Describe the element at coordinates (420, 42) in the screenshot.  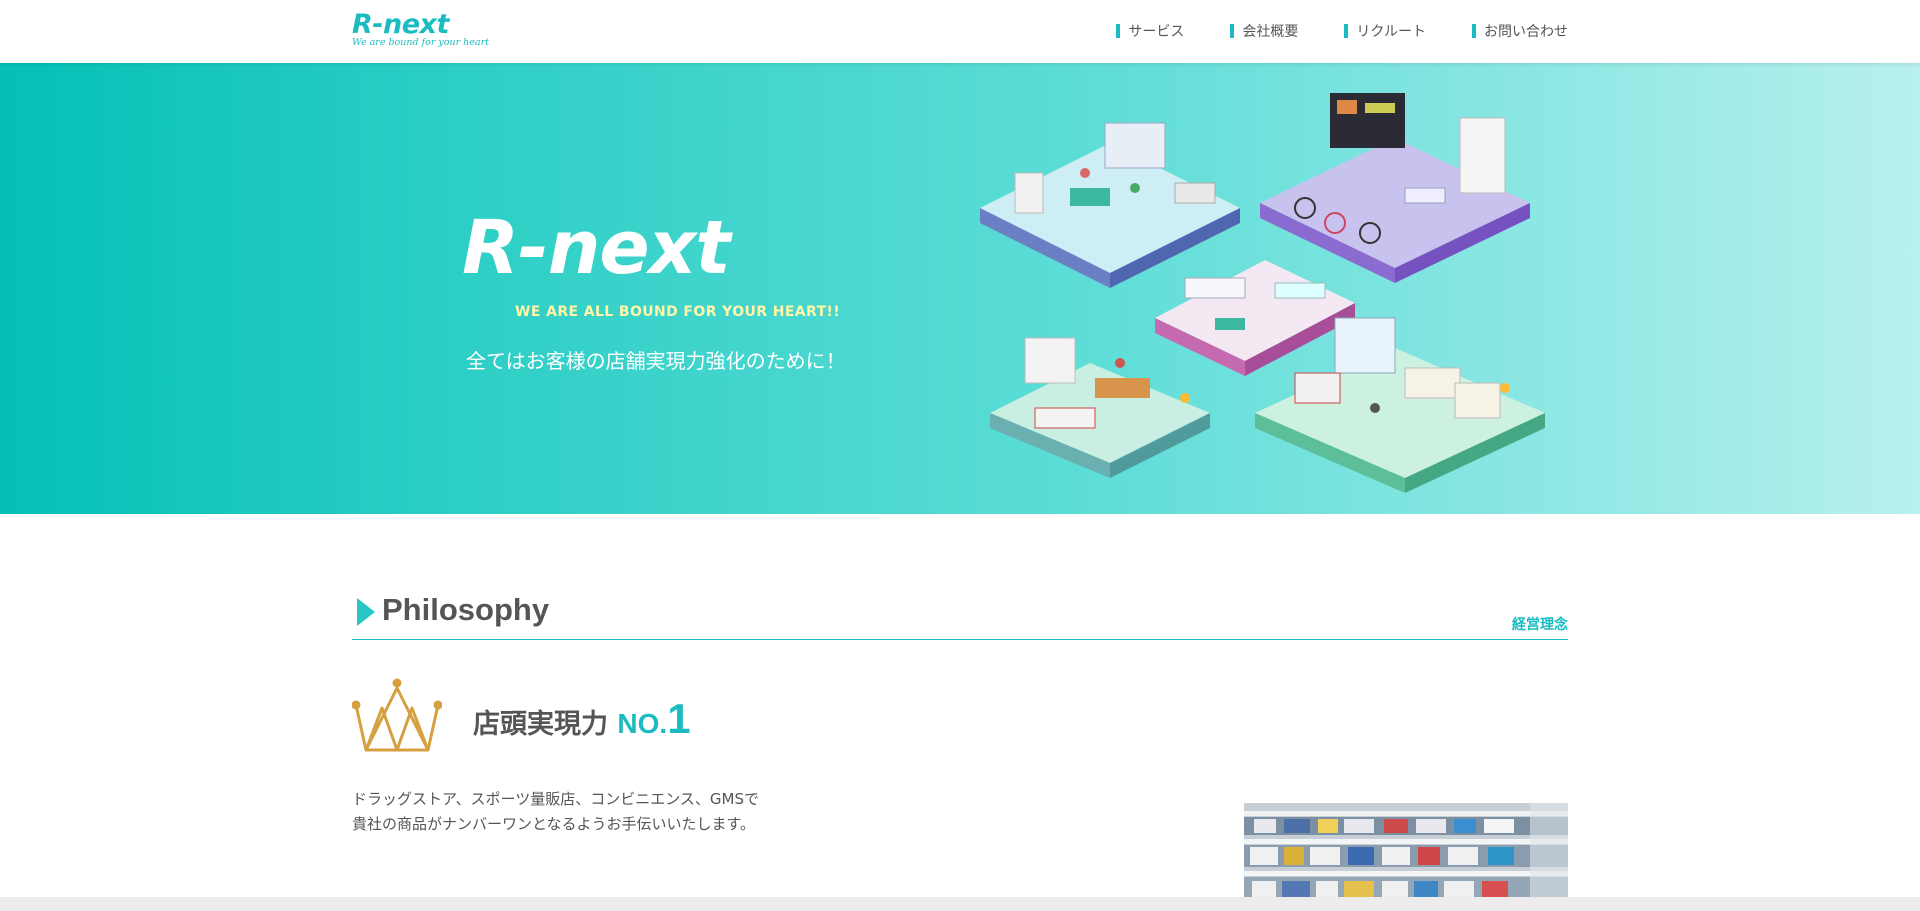
I see `logo-slogan: We are bound for your heart` at that location.